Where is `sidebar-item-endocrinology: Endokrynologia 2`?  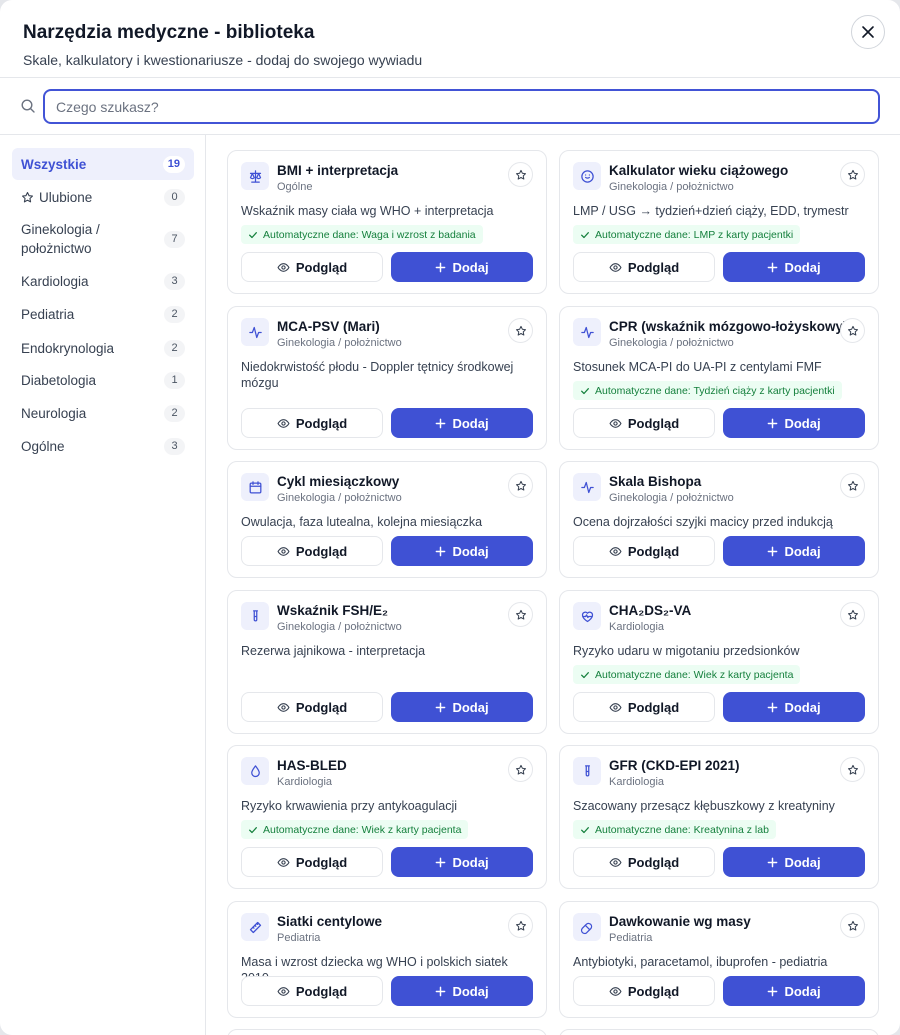
sidebar-item-endocrinology: Endokrynologia 2 is located at coordinates (103, 348).